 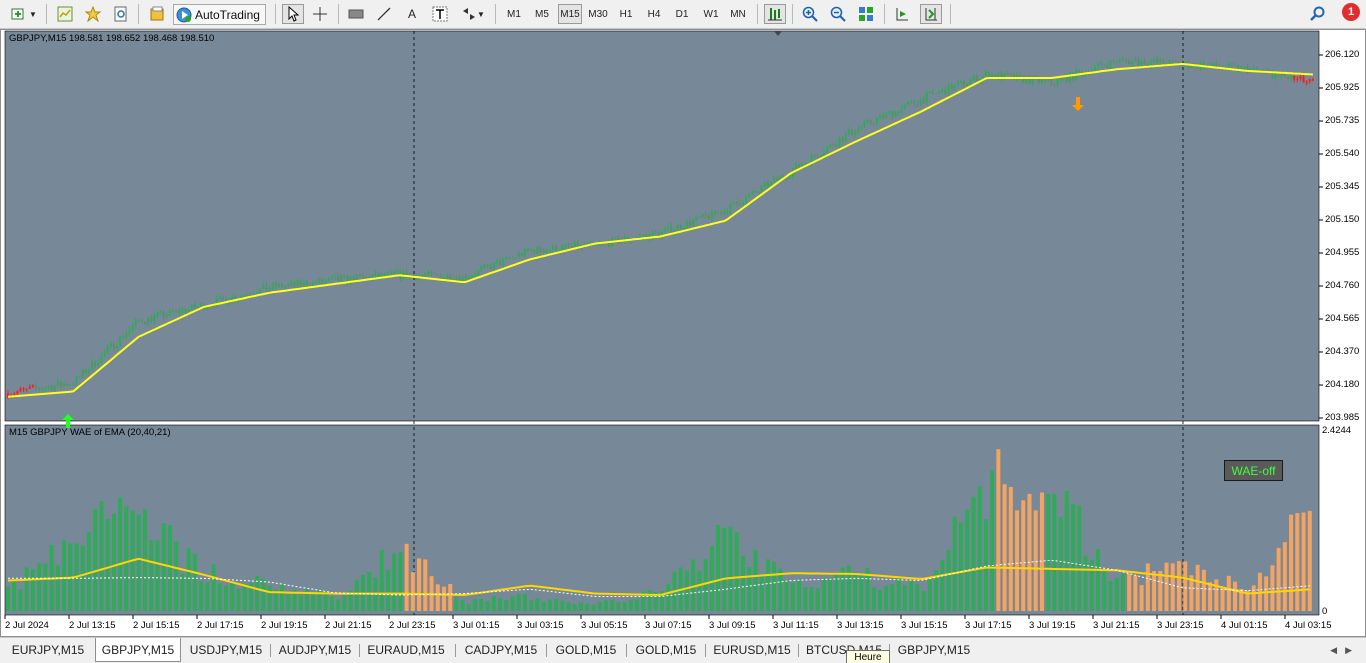 What do you see at coordinates (320, 14) in the screenshot?
I see `crosshair-tool-button` at bounding box center [320, 14].